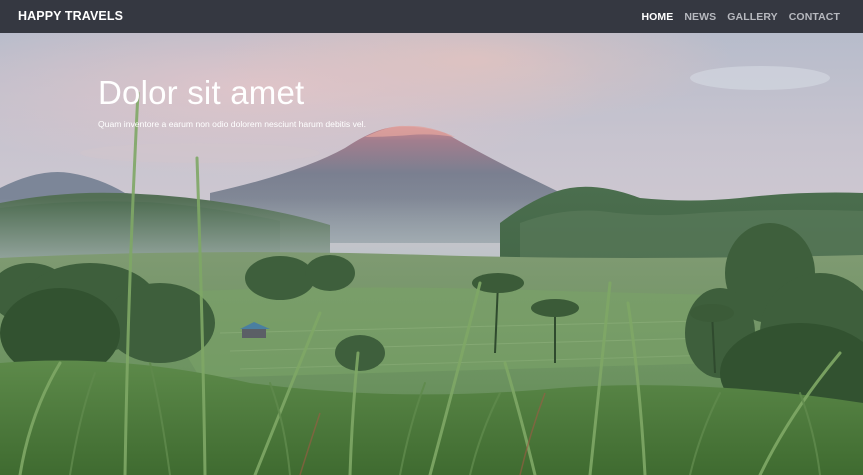 Image resolution: width=863 pixels, height=475 pixels. What do you see at coordinates (700, 17) in the screenshot?
I see `nav-link-news: NEWS` at bounding box center [700, 17].